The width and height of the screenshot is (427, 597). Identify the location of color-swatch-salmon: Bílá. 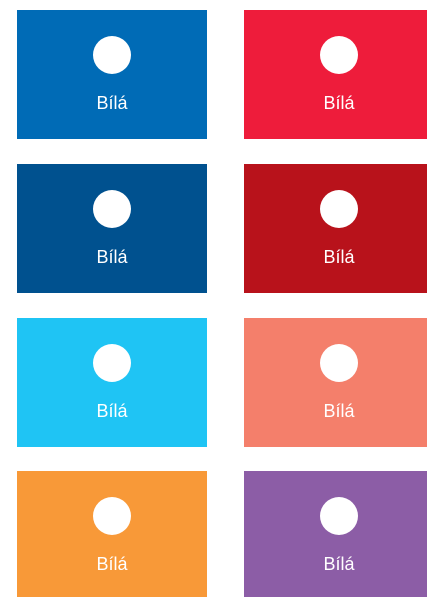
(335, 382).